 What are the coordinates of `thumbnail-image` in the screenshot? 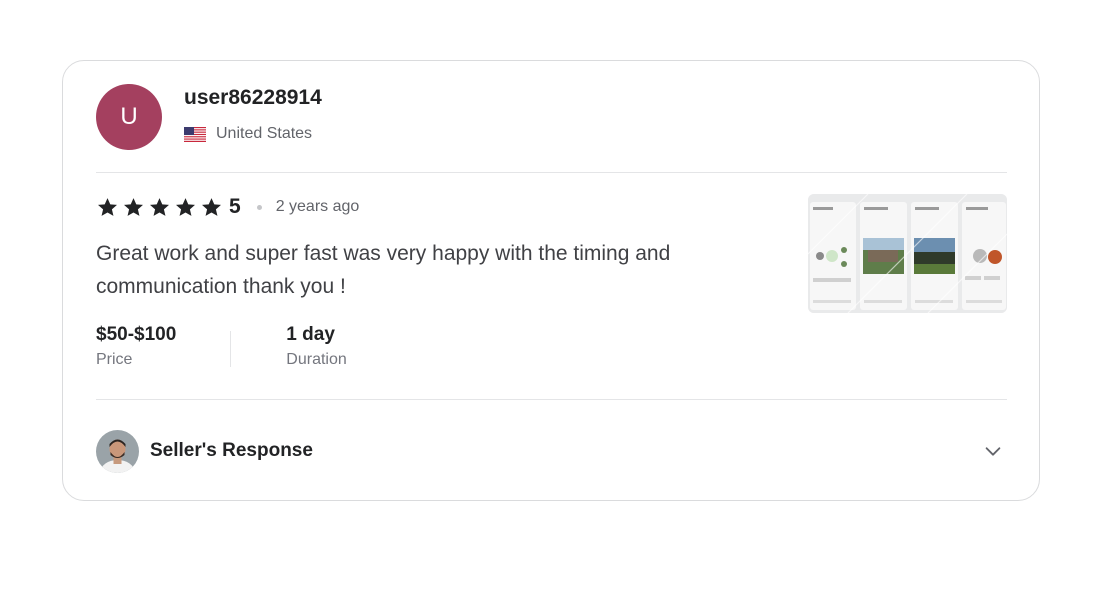 It's located at (907, 253).